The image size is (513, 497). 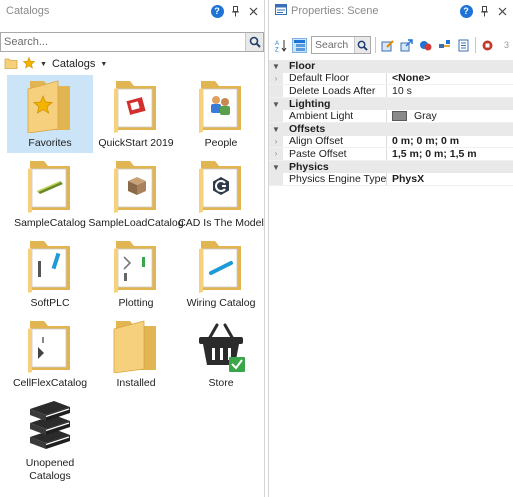 I want to click on object-type-icon, so click(x=425, y=45).